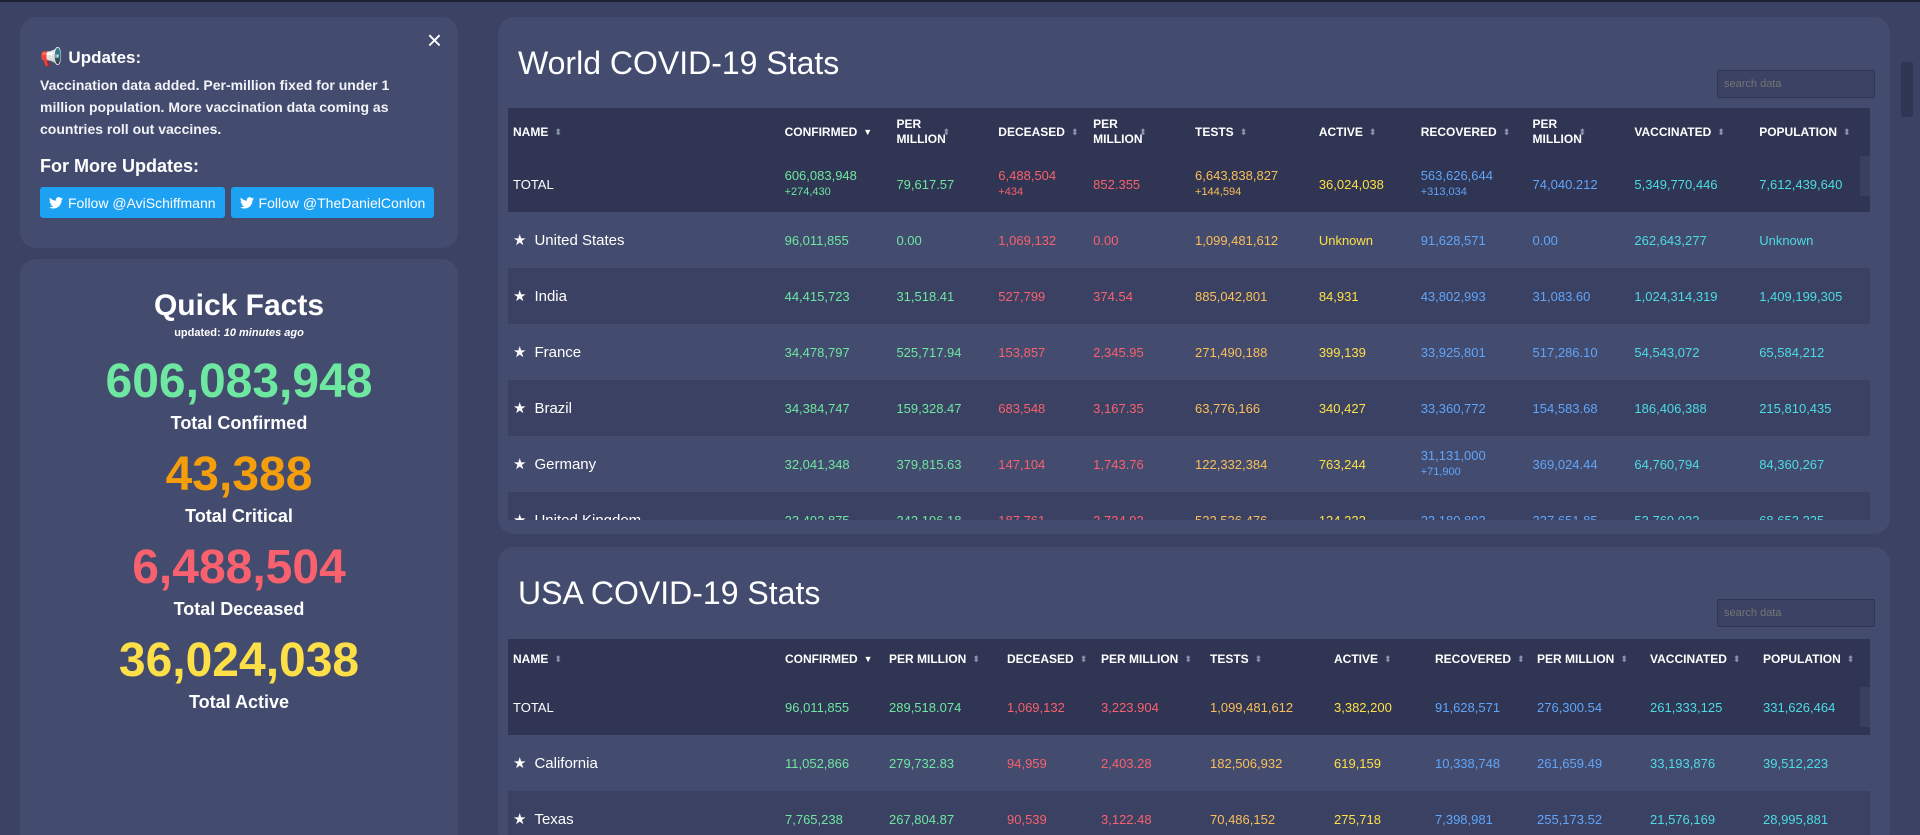  What do you see at coordinates (1243, 819) in the screenshot?
I see `cell-value: 70,486,152` at bounding box center [1243, 819].